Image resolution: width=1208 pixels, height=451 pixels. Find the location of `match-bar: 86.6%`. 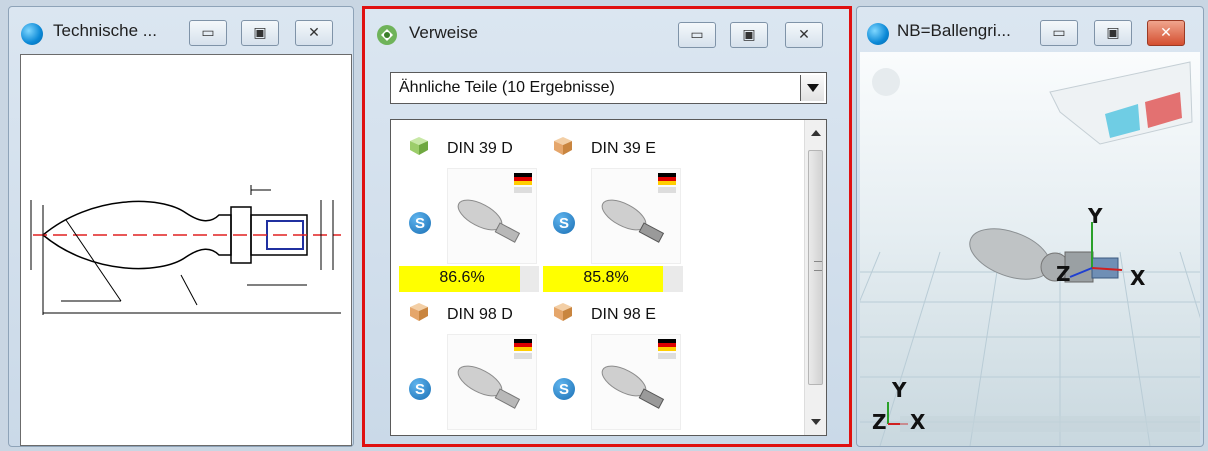

match-bar: 86.6% is located at coordinates (469, 279).